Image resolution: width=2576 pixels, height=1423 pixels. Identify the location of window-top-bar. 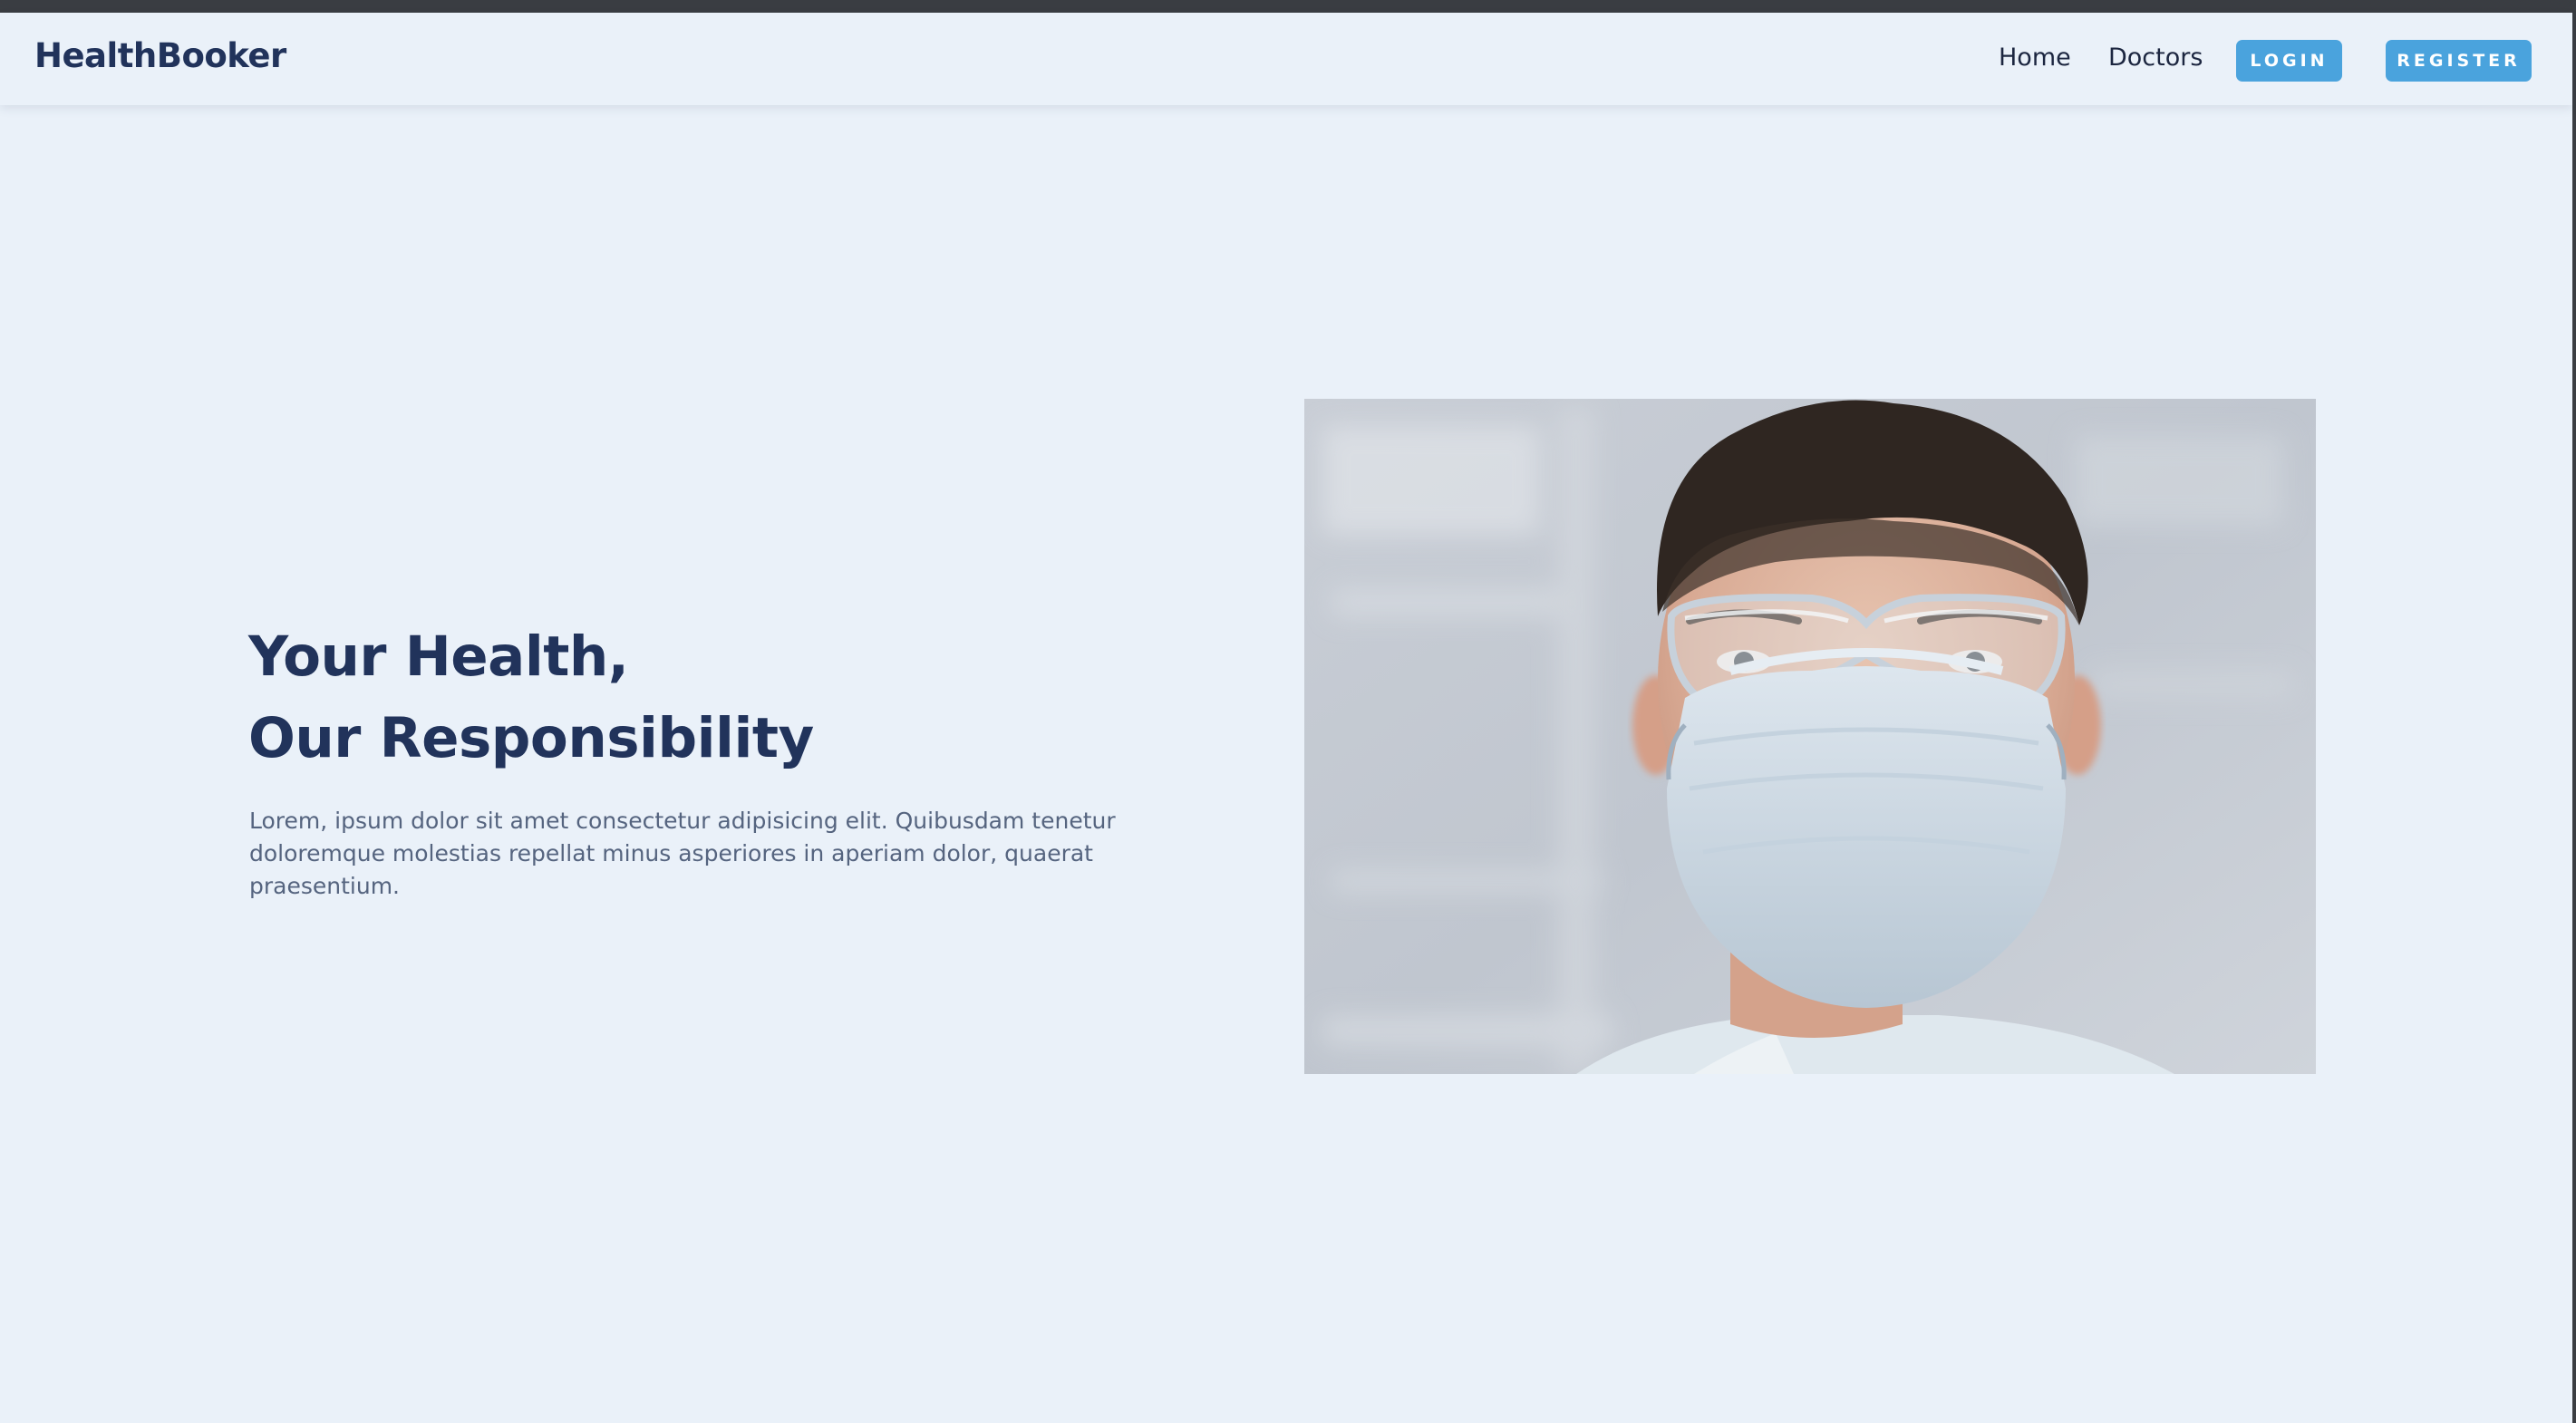
(1288, 6).